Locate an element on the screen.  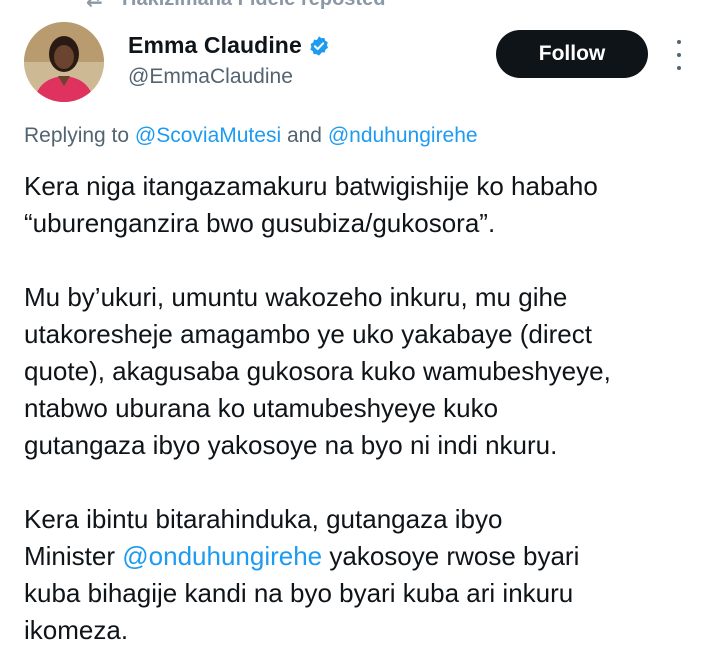
display-name-row: Emma Claudine is located at coordinates (229, 45).